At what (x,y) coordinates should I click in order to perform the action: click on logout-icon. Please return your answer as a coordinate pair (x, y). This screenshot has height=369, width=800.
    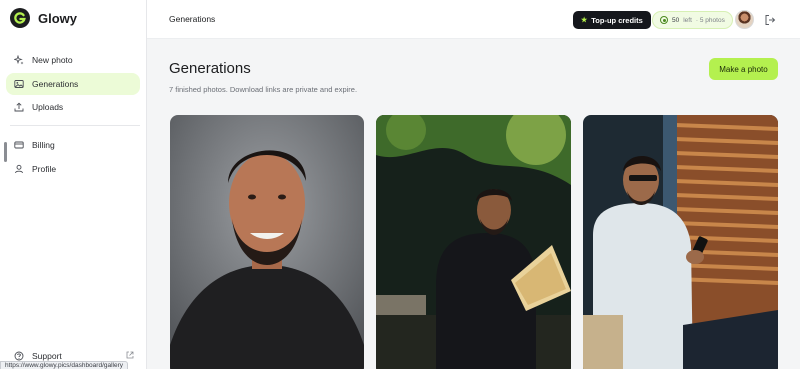
    Looking at the image, I should click on (770, 19).